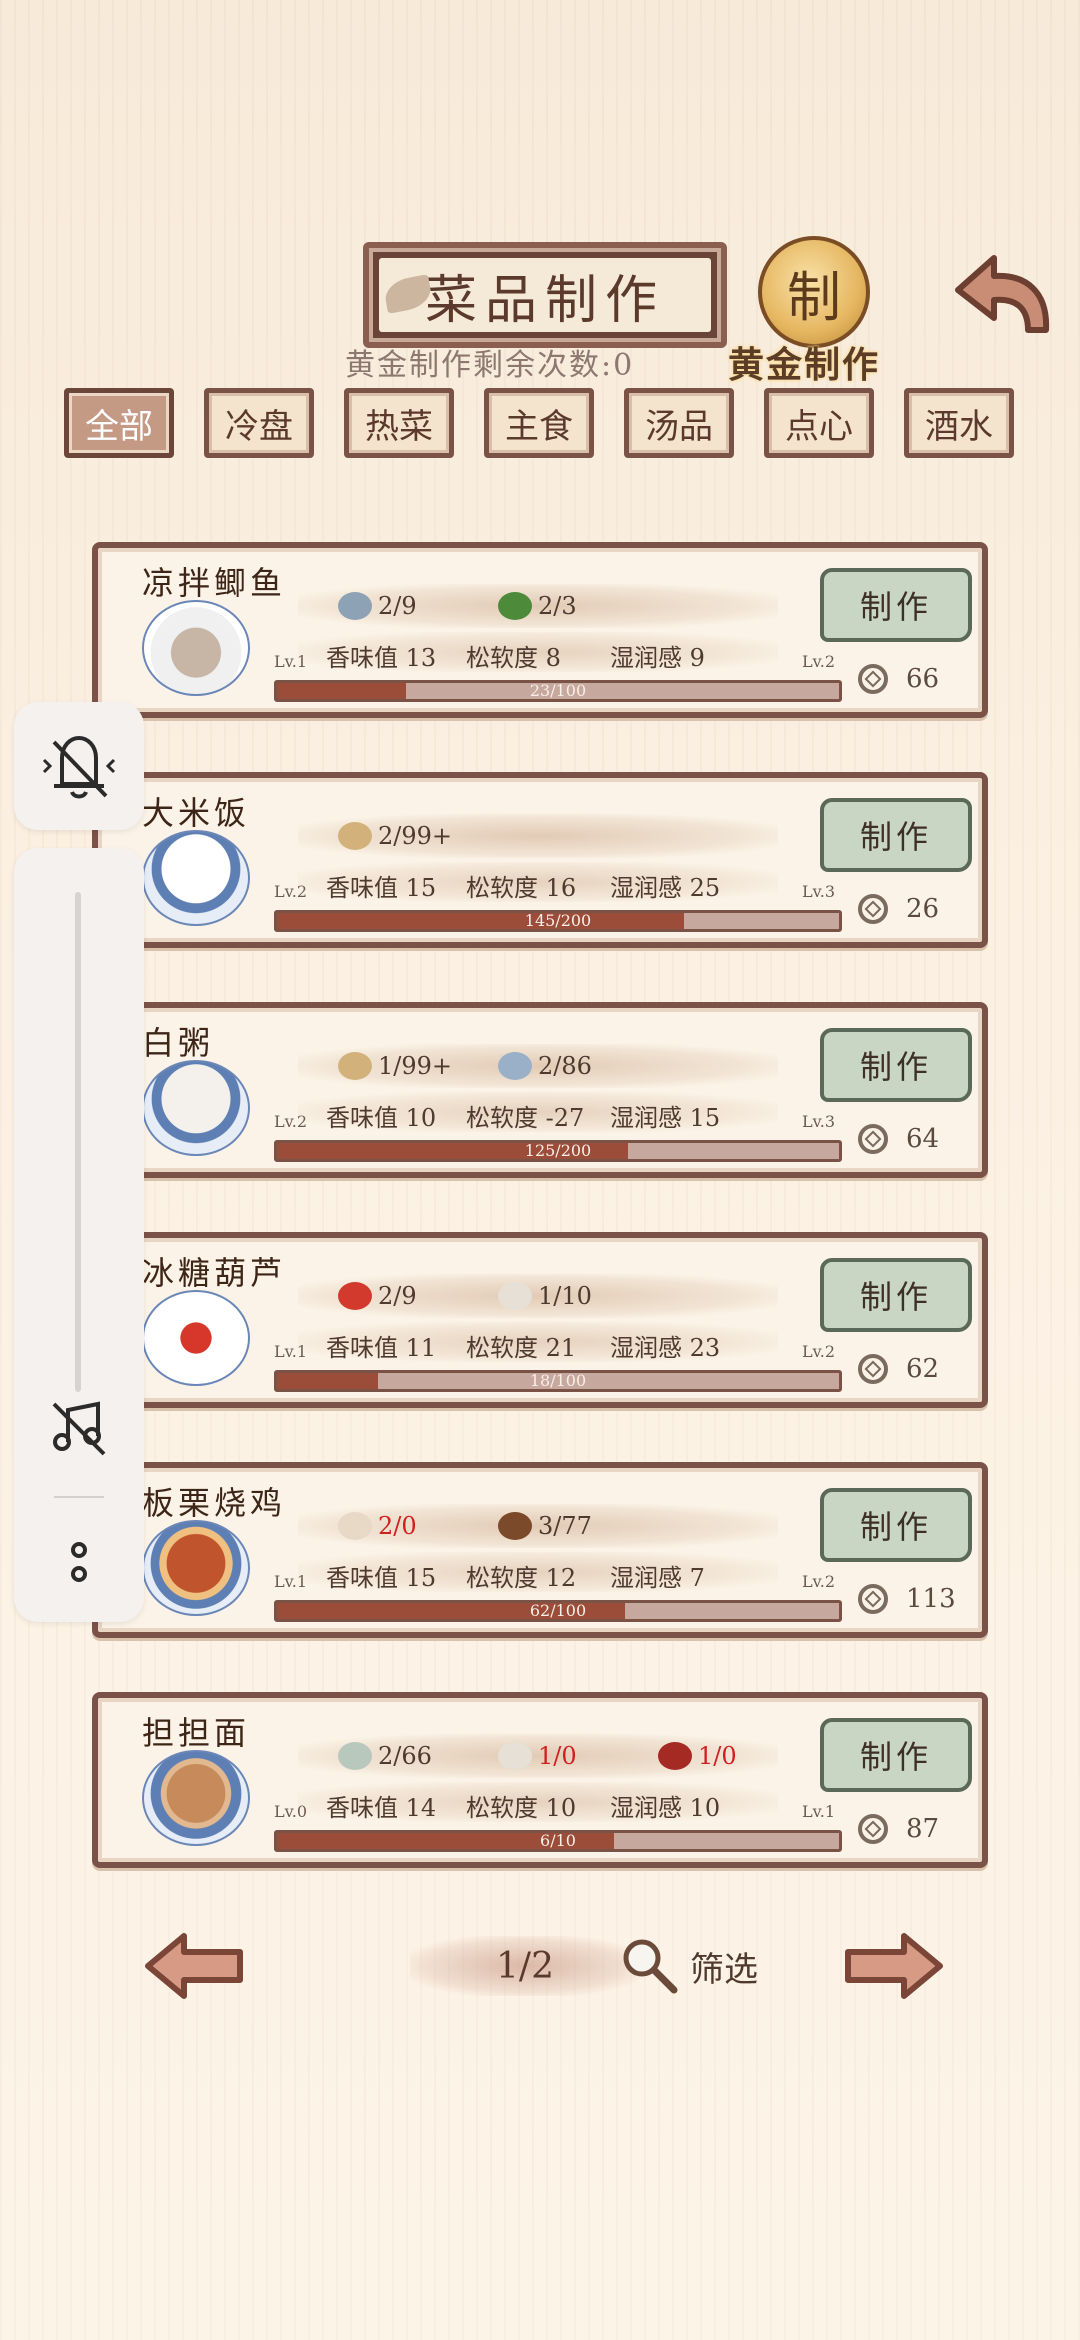 The width and height of the screenshot is (1080, 2340). I want to click on ingredient: 2/9, so click(377, 1296).